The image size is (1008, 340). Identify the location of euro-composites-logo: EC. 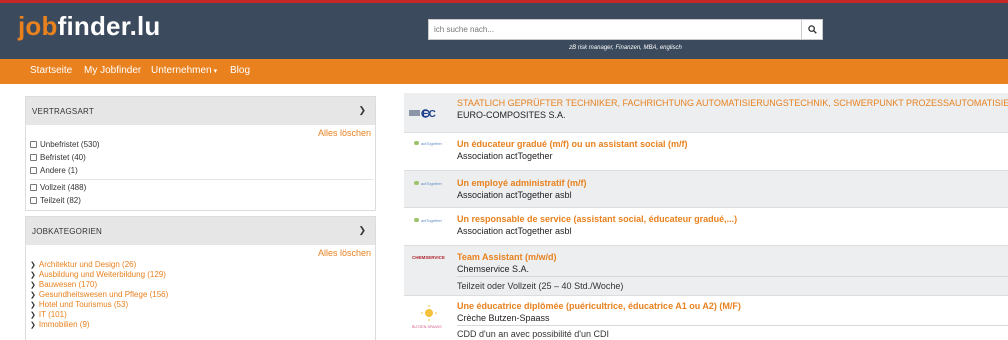
(429, 113).